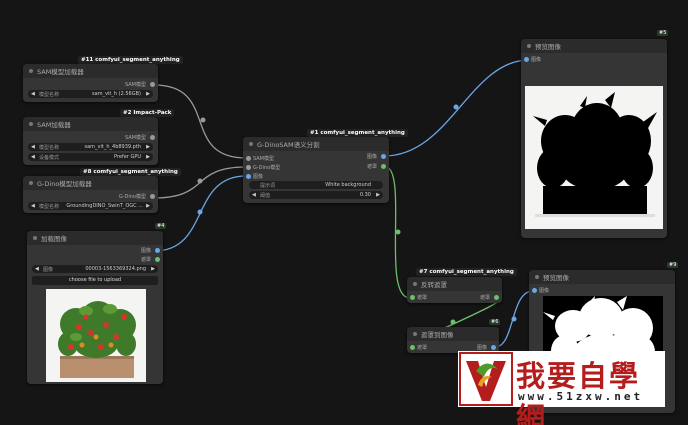 The height and width of the screenshot is (425, 688). I want to click on threshold-stepper: ◀ 阈值 0.30 ▶, so click(316, 195).